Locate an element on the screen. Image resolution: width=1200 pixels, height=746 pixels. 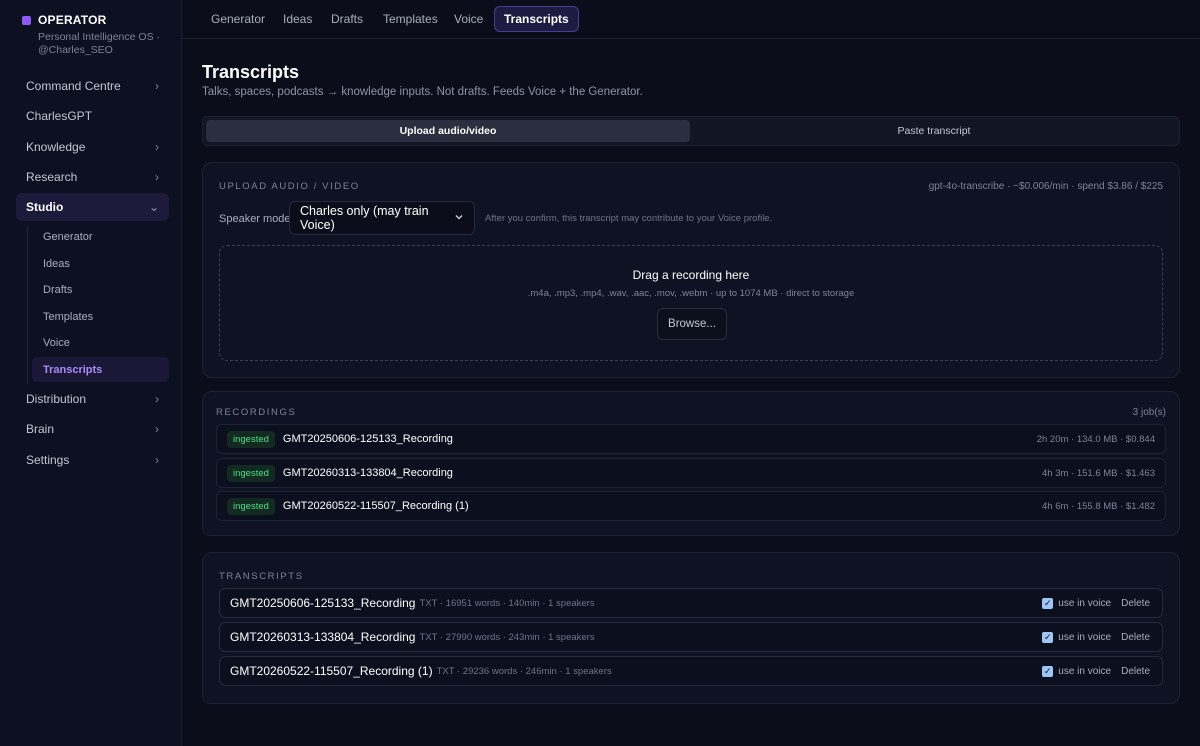
transcript-meta: TXT · 29236 words · 246min · 1 speakers is located at coordinates (524, 671).